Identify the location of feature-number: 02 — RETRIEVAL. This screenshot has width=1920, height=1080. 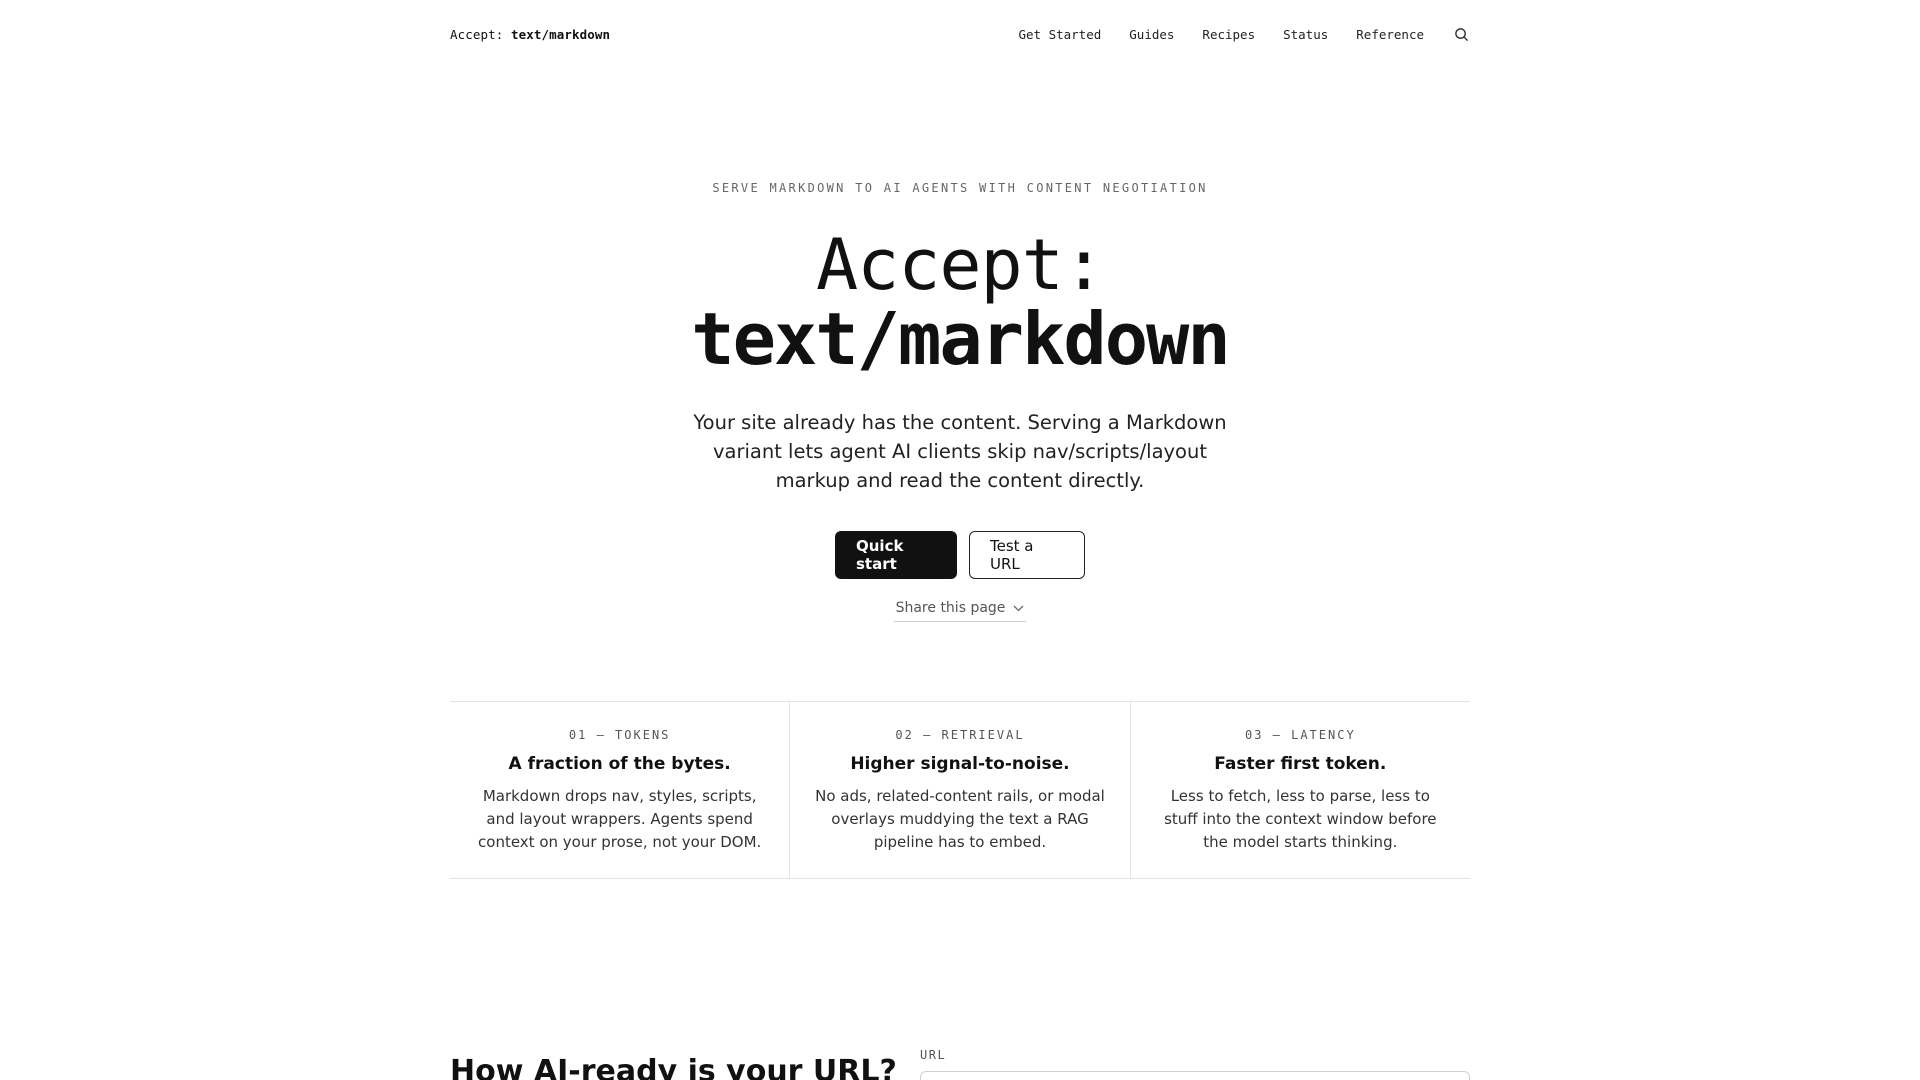
(960, 735).